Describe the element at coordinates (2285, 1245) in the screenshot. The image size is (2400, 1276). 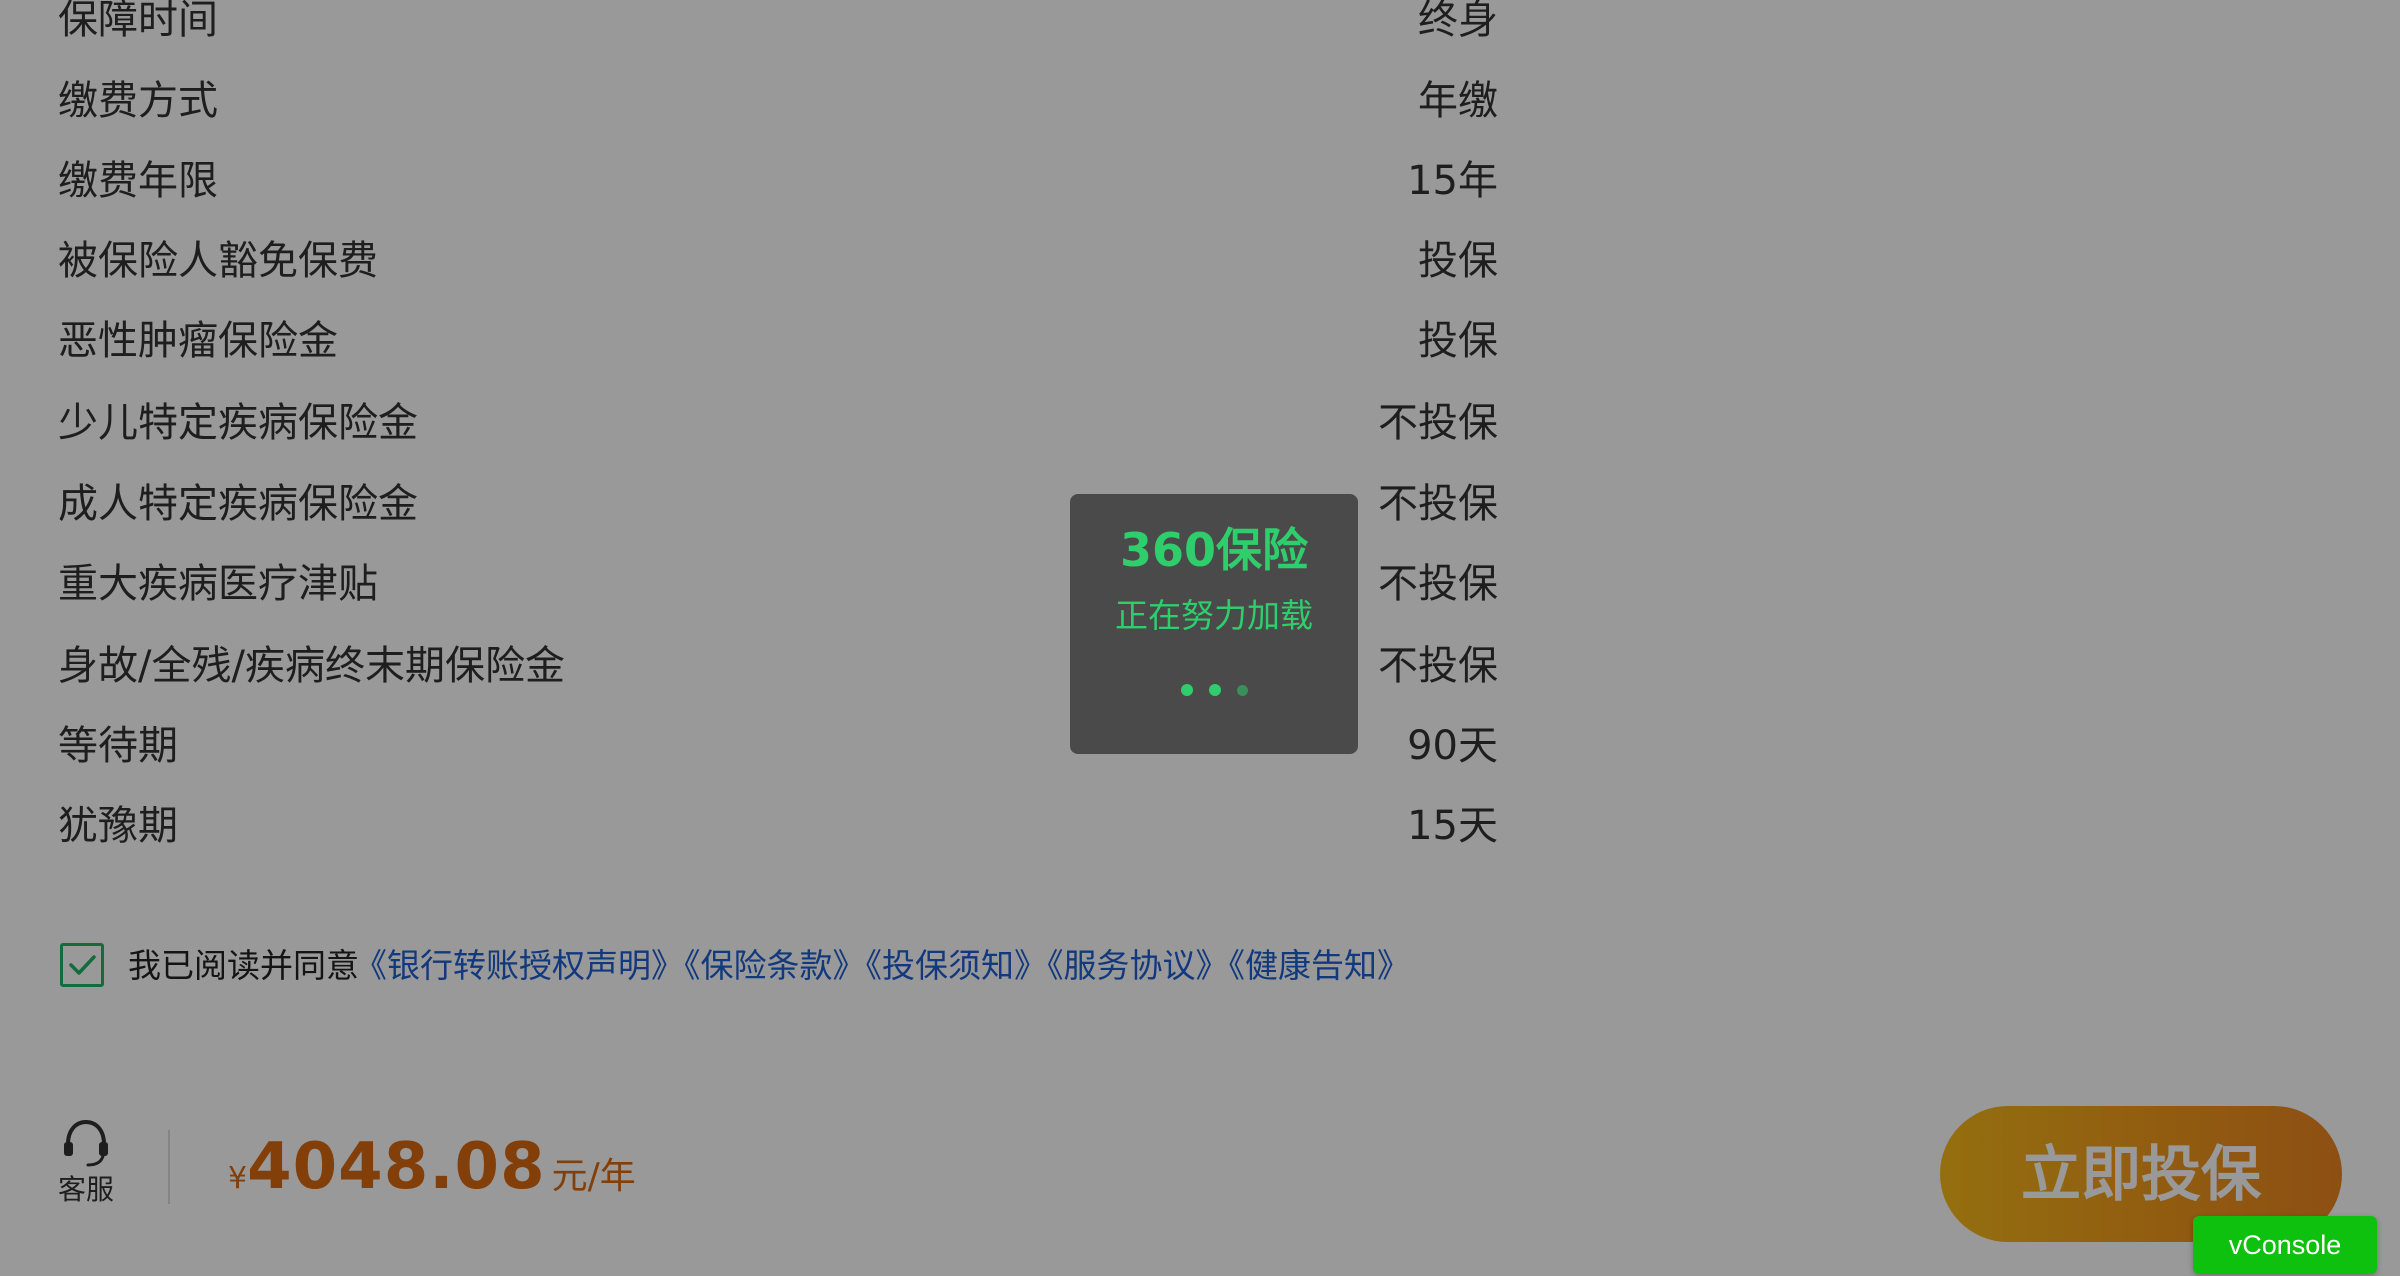
I see `vconsole-button: vConsole` at that location.